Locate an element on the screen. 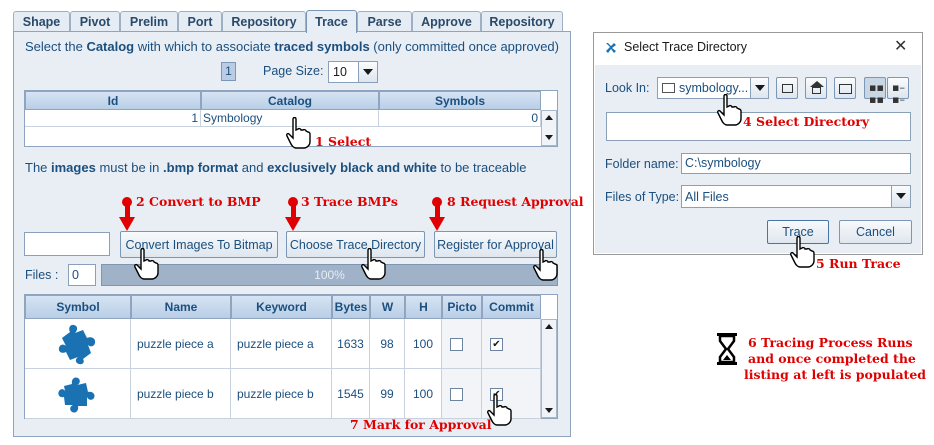  tab-trace: Trace is located at coordinates (331, 21).